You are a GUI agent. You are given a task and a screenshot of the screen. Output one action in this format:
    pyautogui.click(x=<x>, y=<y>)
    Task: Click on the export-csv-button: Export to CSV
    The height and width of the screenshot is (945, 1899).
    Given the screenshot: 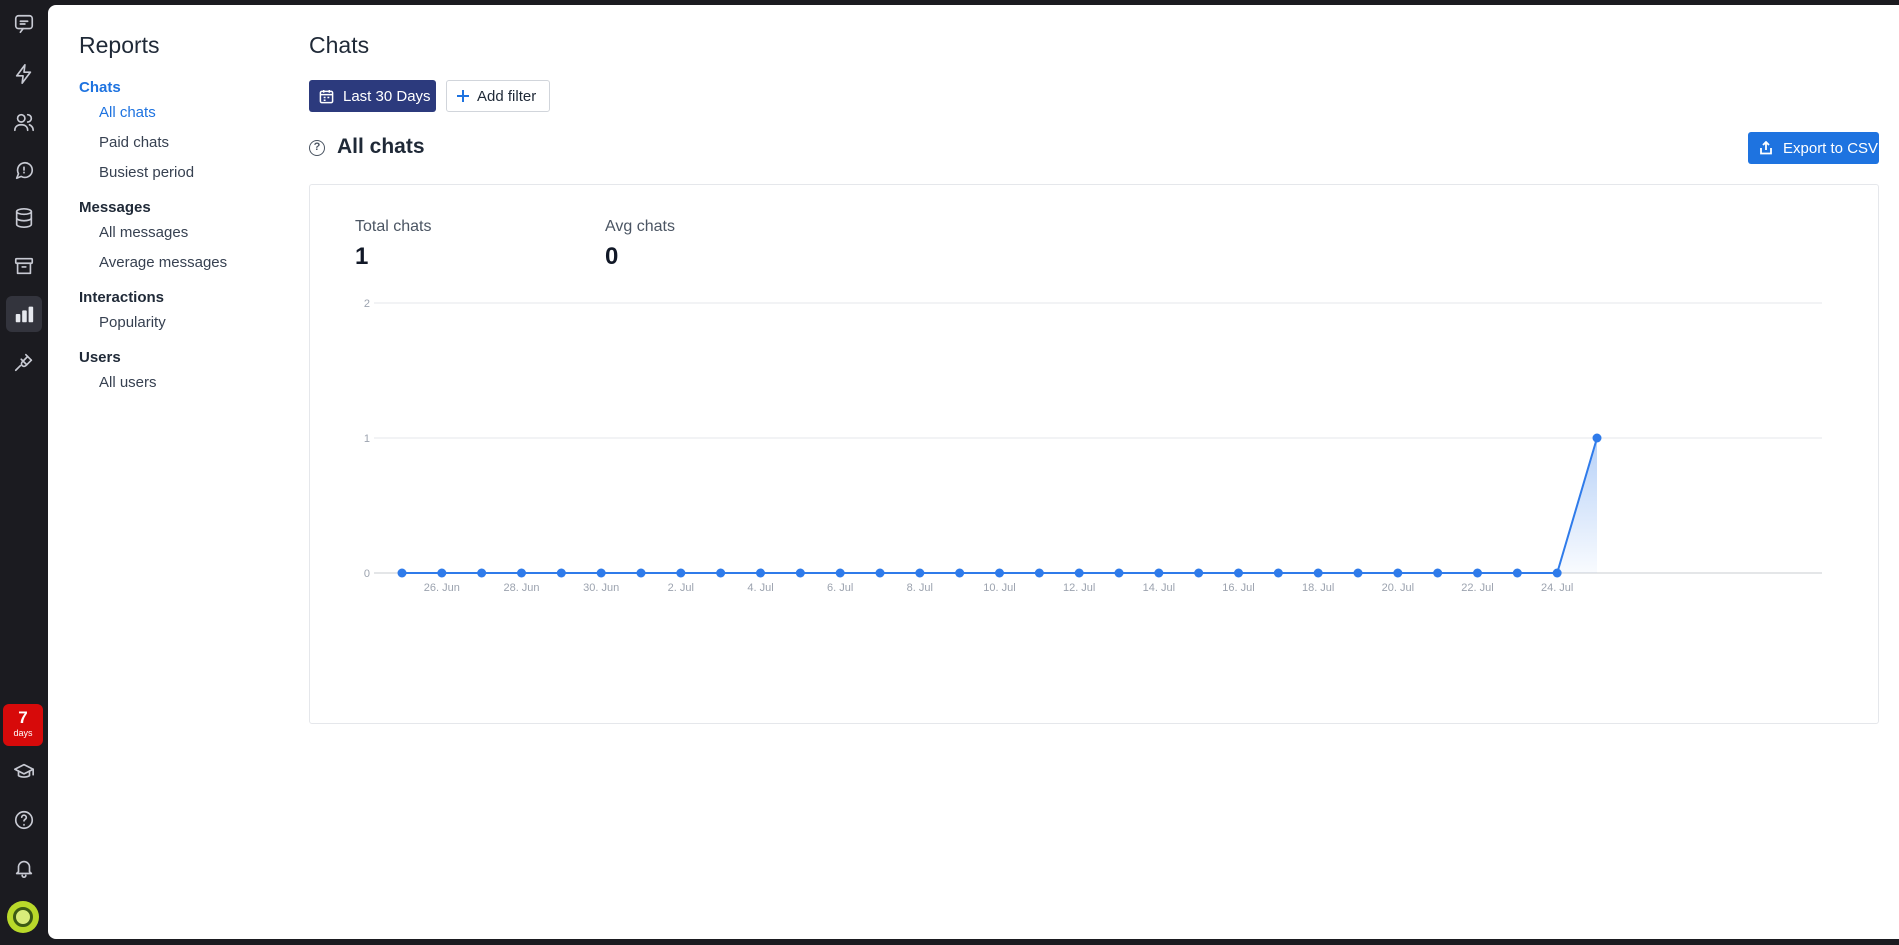 What is the action you would take?
    pyautogui.click(x=1813, y=148)
    